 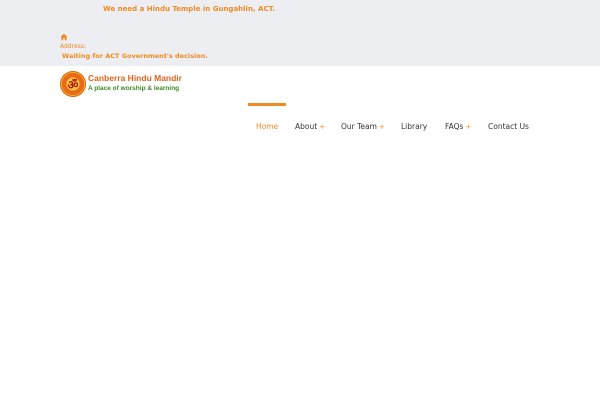 I want to click on nav-item-label: Home, so click(x=267, y=126).